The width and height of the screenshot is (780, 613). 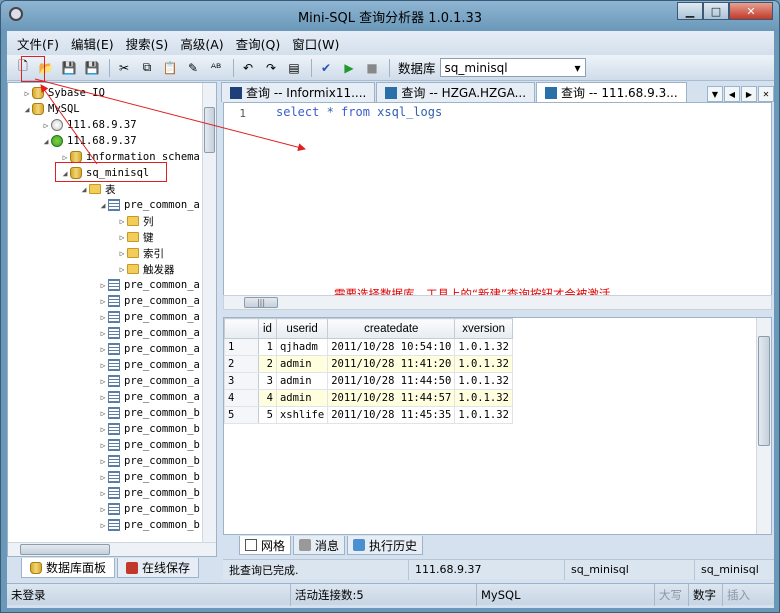 What do you see at coordinates (732, 94) in the screenshot?
I see `tab-prev-button: ◀` at bounding box center [732, 94].